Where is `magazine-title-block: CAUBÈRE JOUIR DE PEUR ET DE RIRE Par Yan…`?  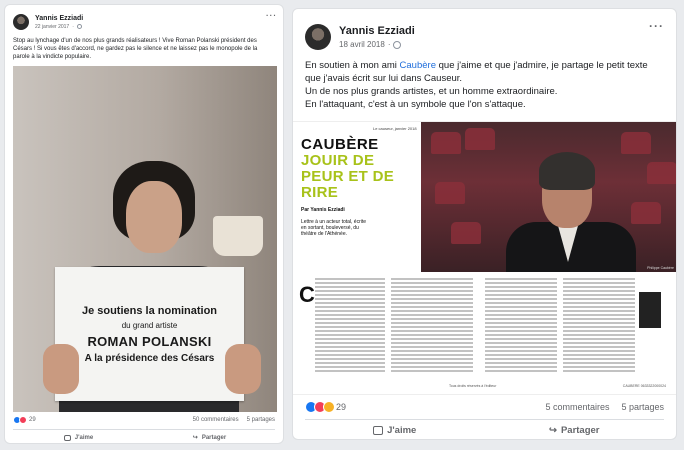 magazine-title-block: CAUBÈRE JOUIR DE PEUR ET DE RIRE Par Yan… is located at coordinates (360, 186).